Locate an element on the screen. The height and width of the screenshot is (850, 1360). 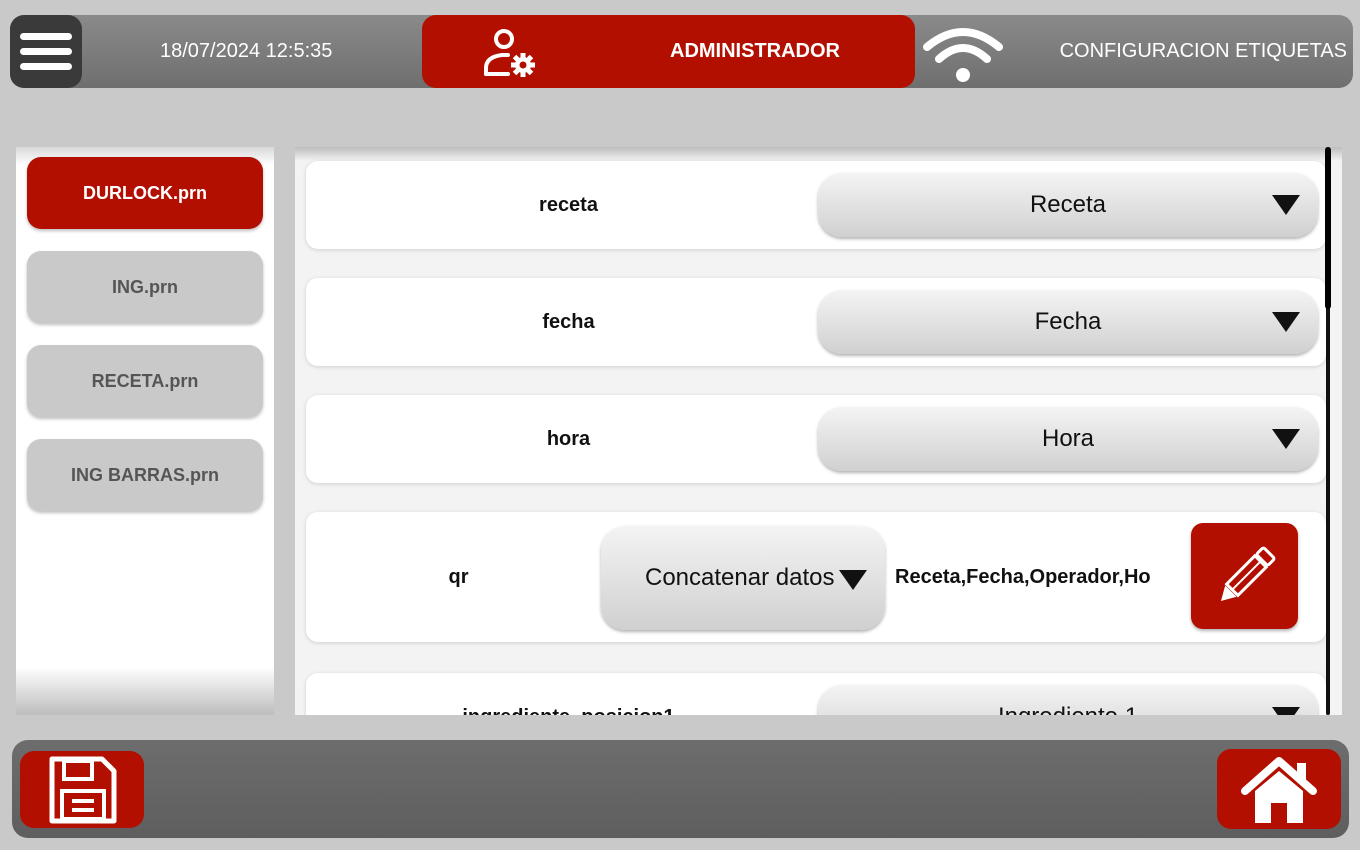
hamburger-menu-icon is located at coordinates (46, 36).